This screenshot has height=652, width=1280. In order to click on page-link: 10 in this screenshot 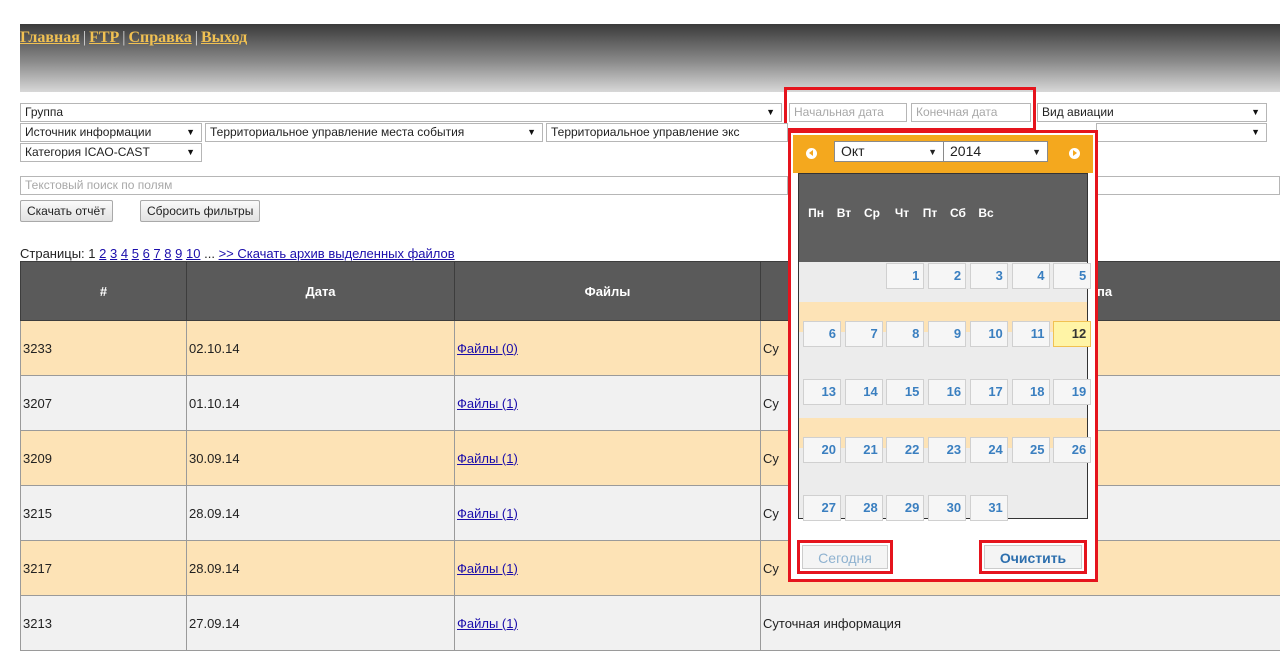, I will do `click(193, 253)`.